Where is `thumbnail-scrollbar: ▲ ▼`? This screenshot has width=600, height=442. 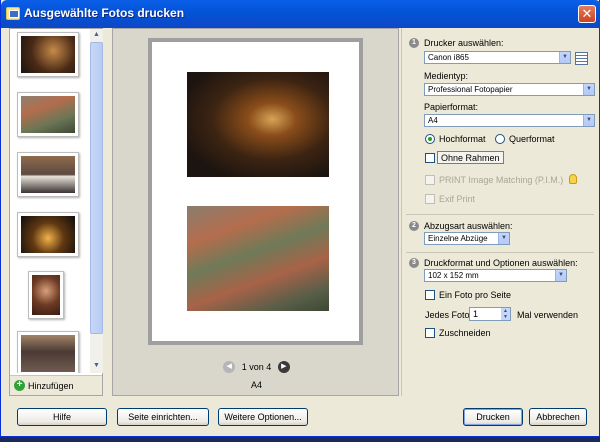 thumbnail-scrollbar: ▲ ▼ is located at coordinates (96, 201).